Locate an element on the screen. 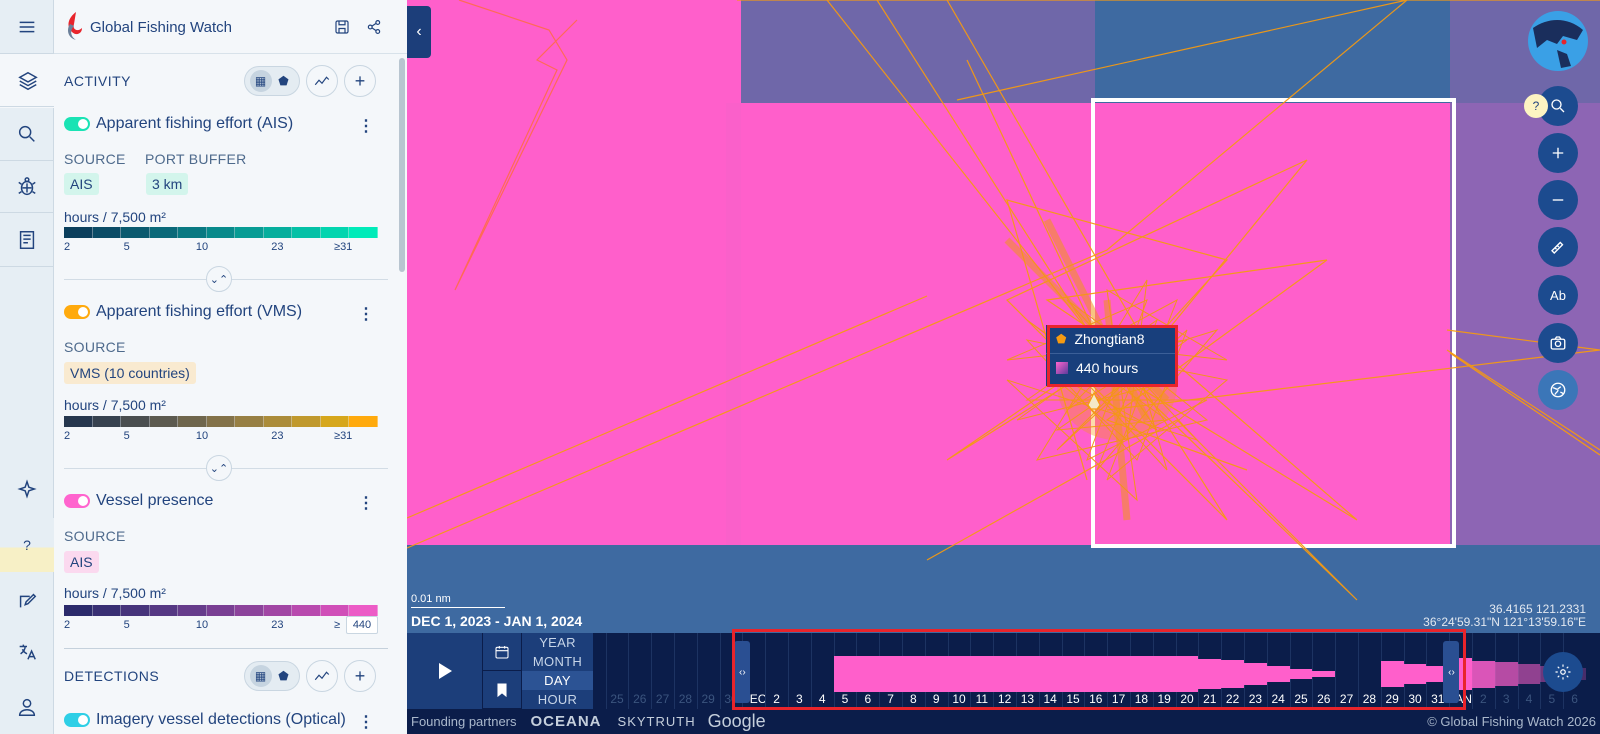 This screenshot has width=1600, height=734. bookmark-icon is located at coordinates (502, 690).